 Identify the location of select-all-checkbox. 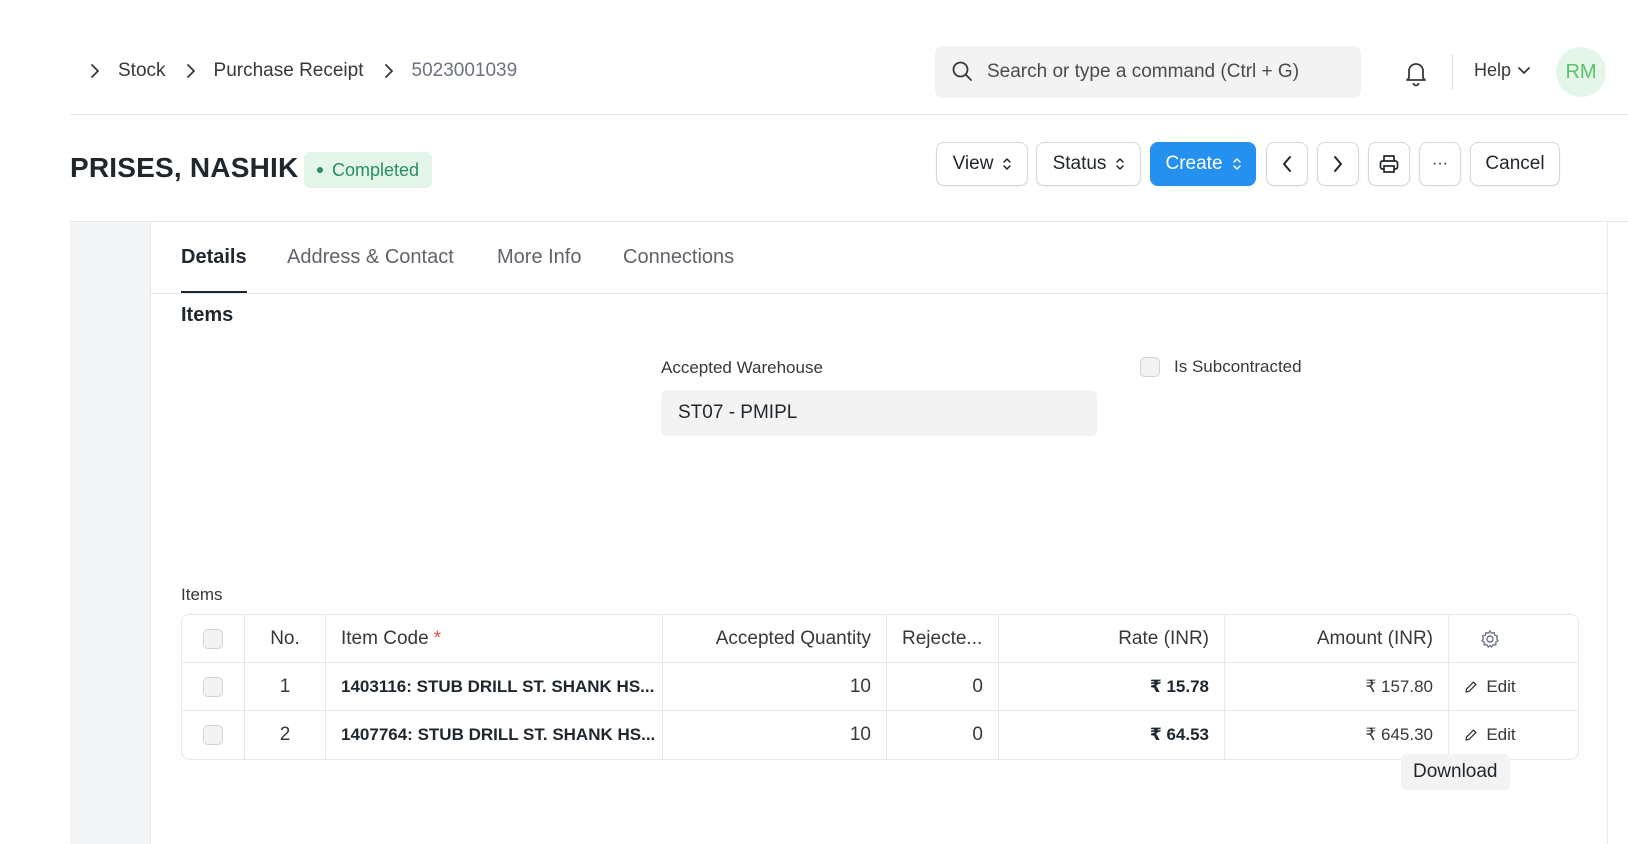
(213, 639).